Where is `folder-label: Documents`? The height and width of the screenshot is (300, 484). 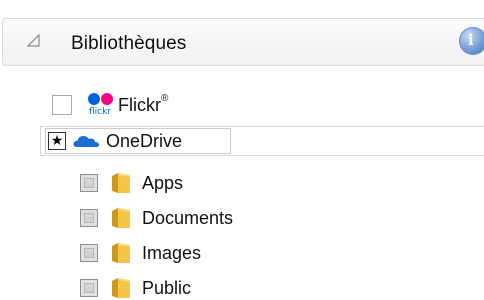
folder-label: Documents is located at coordinates (188, 217).